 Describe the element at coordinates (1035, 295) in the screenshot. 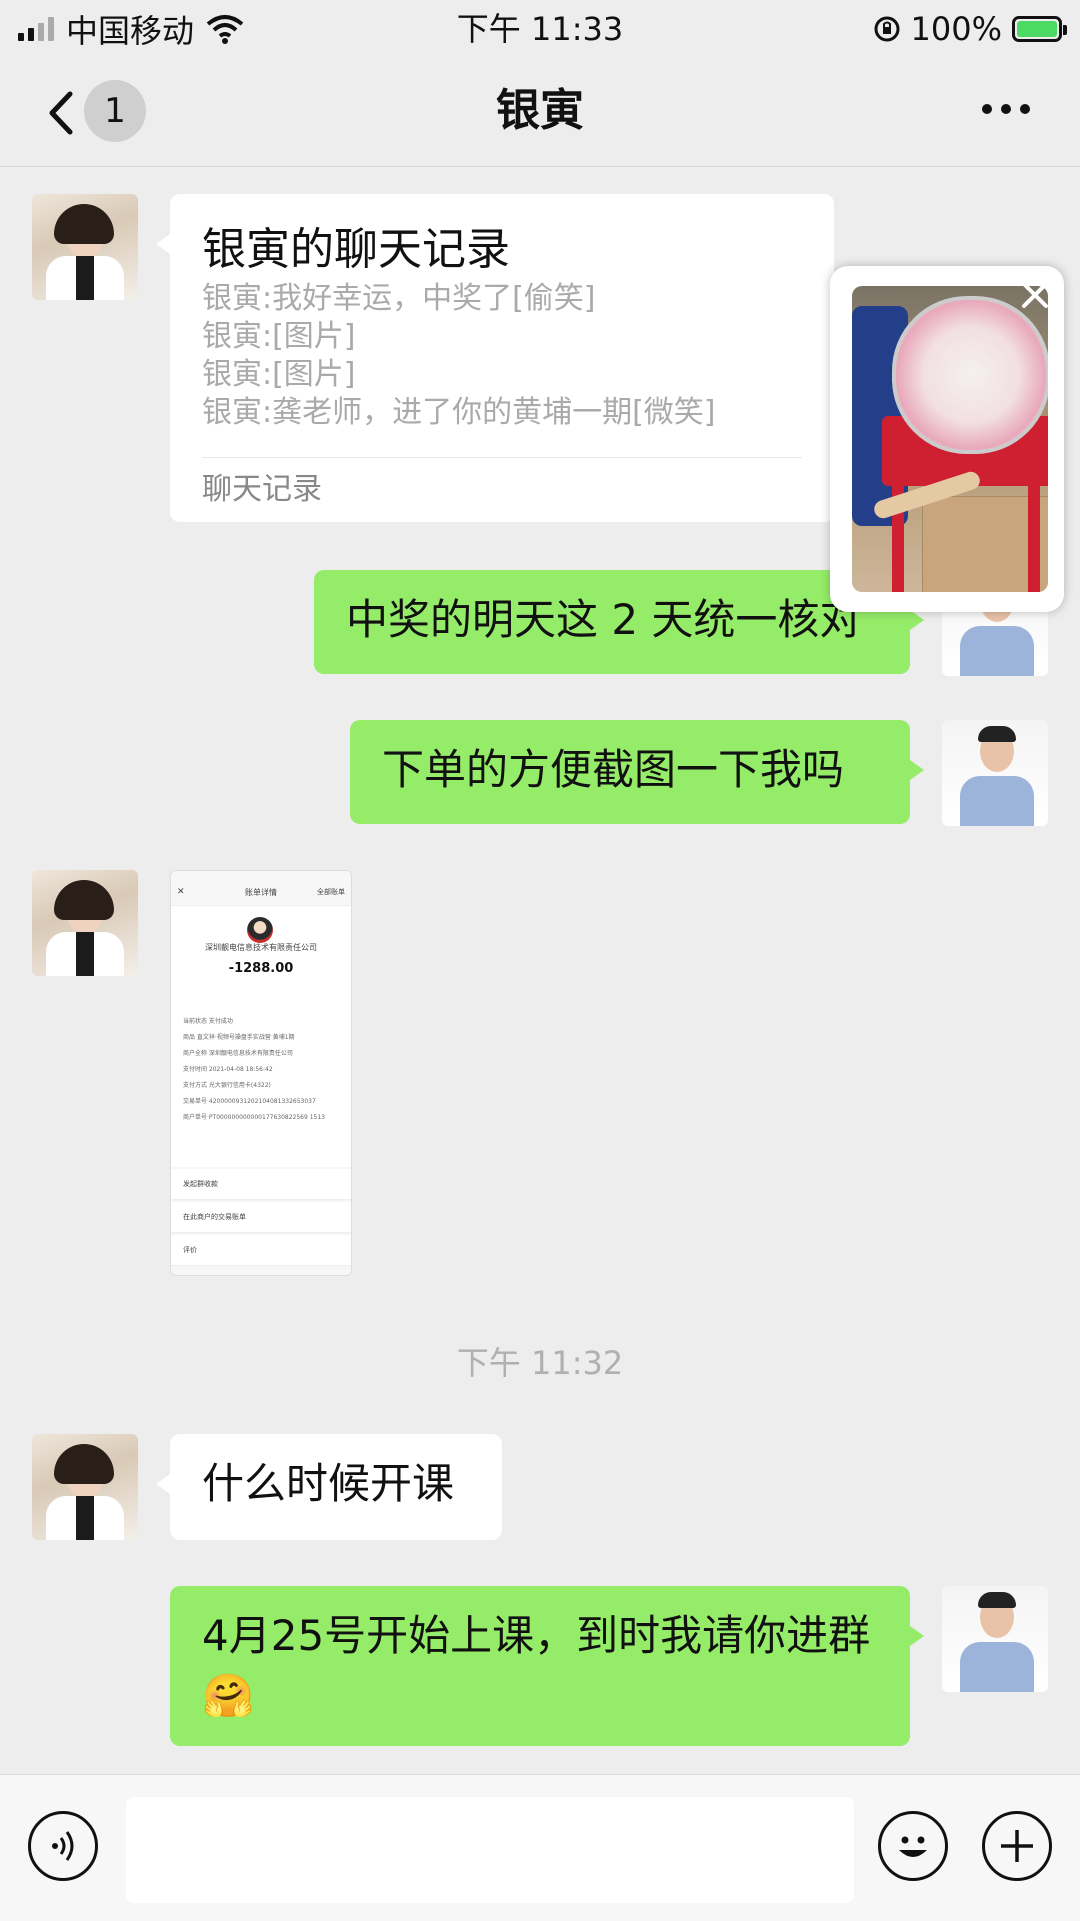

I see `close-icon` at that location.